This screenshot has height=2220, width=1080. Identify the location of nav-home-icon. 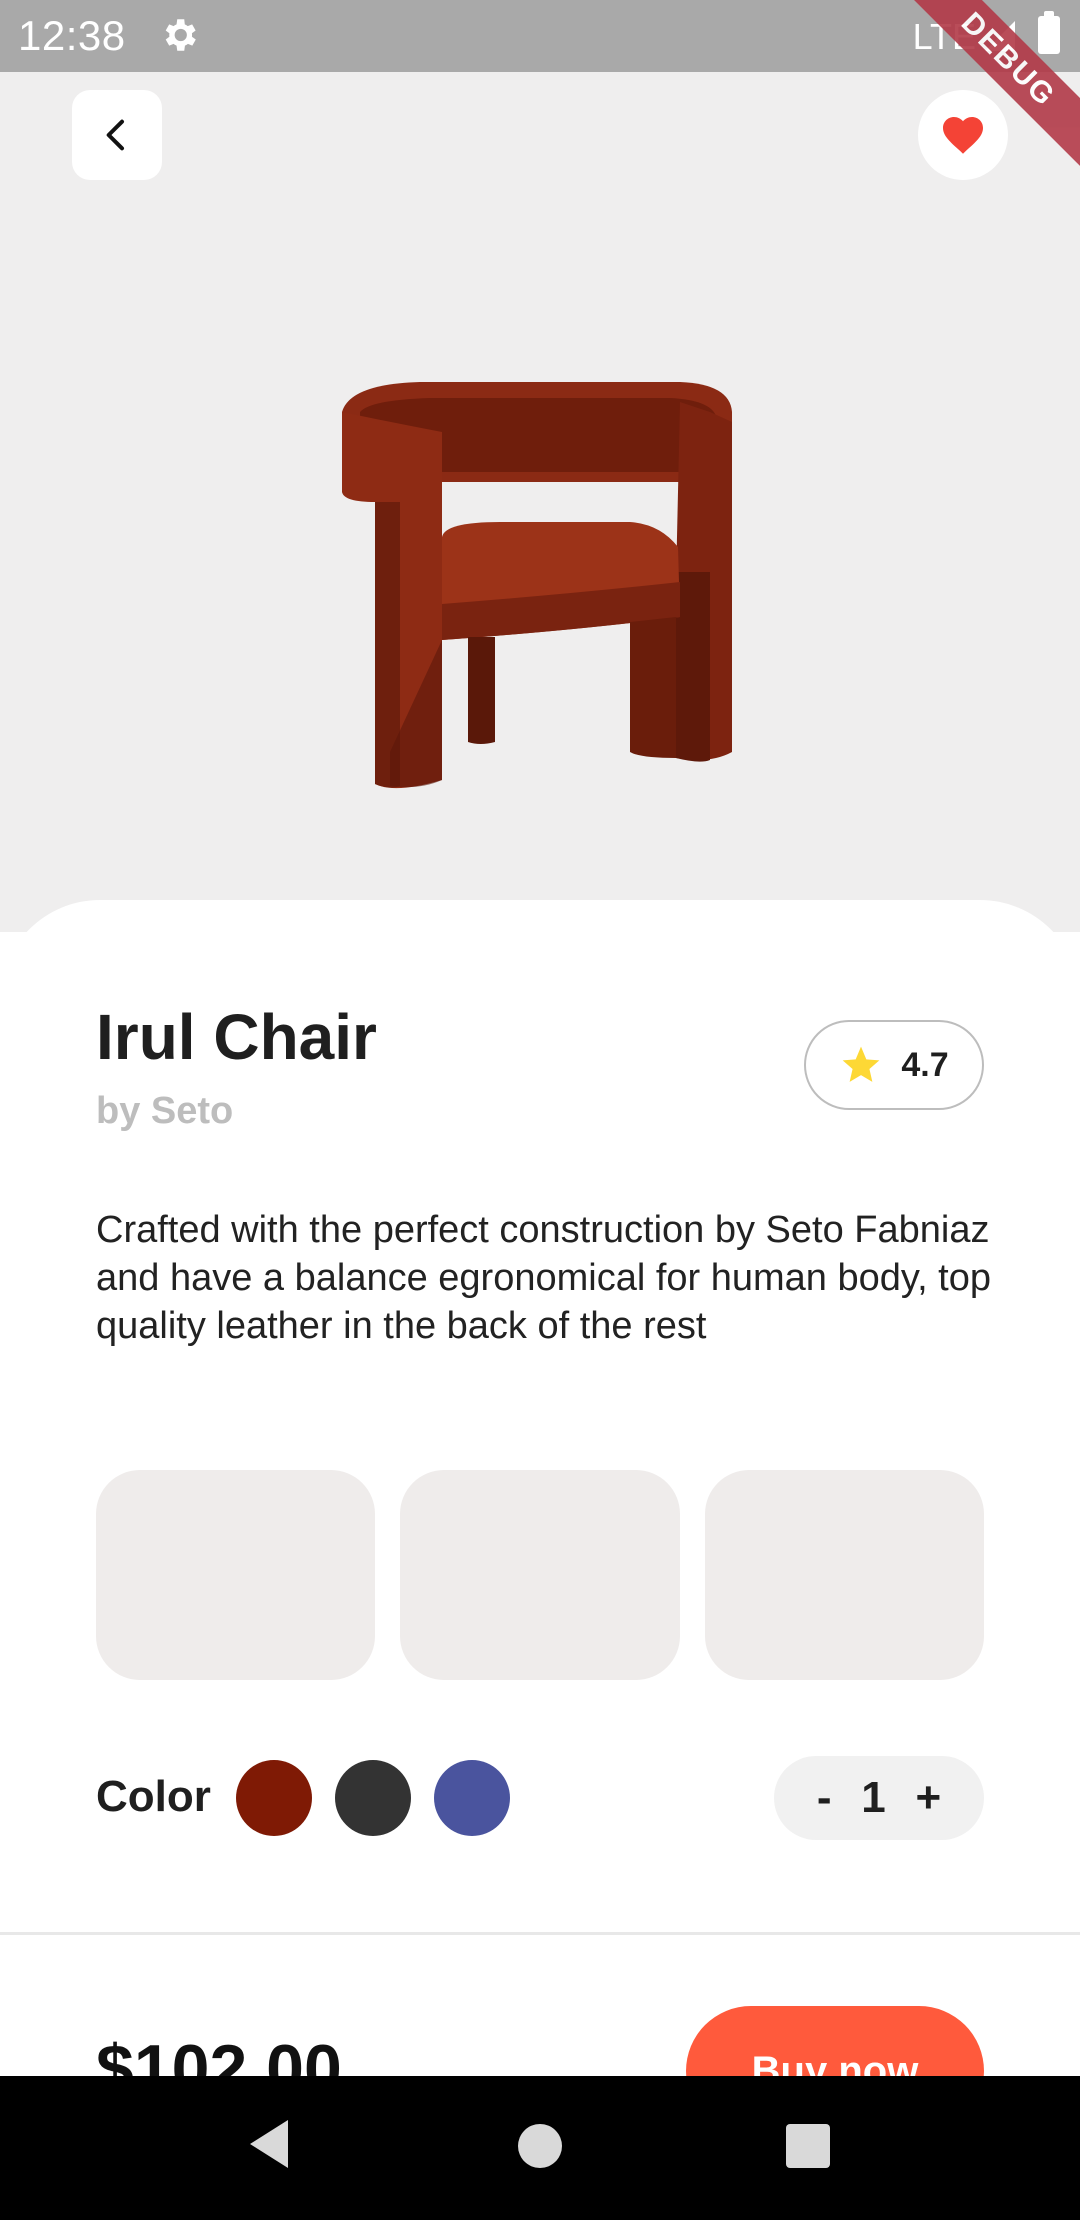
(540, 2146).